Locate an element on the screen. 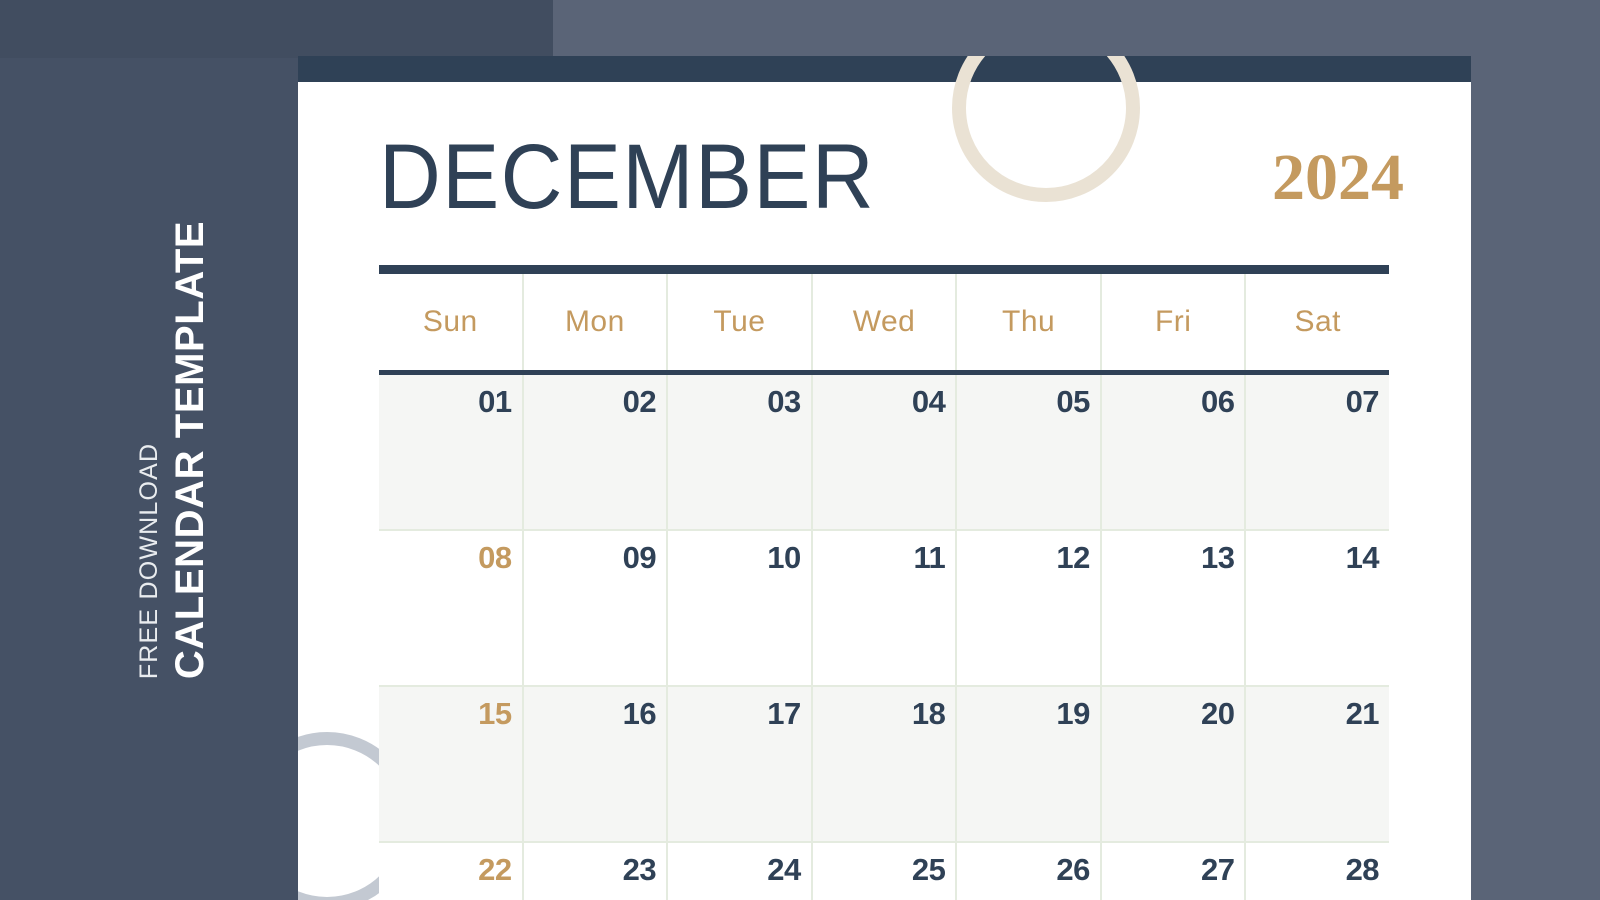 This screenshot has width=1600, height=900. week-row: 15 16 17 18 19 20 21 is located at coordinates (884, 763).